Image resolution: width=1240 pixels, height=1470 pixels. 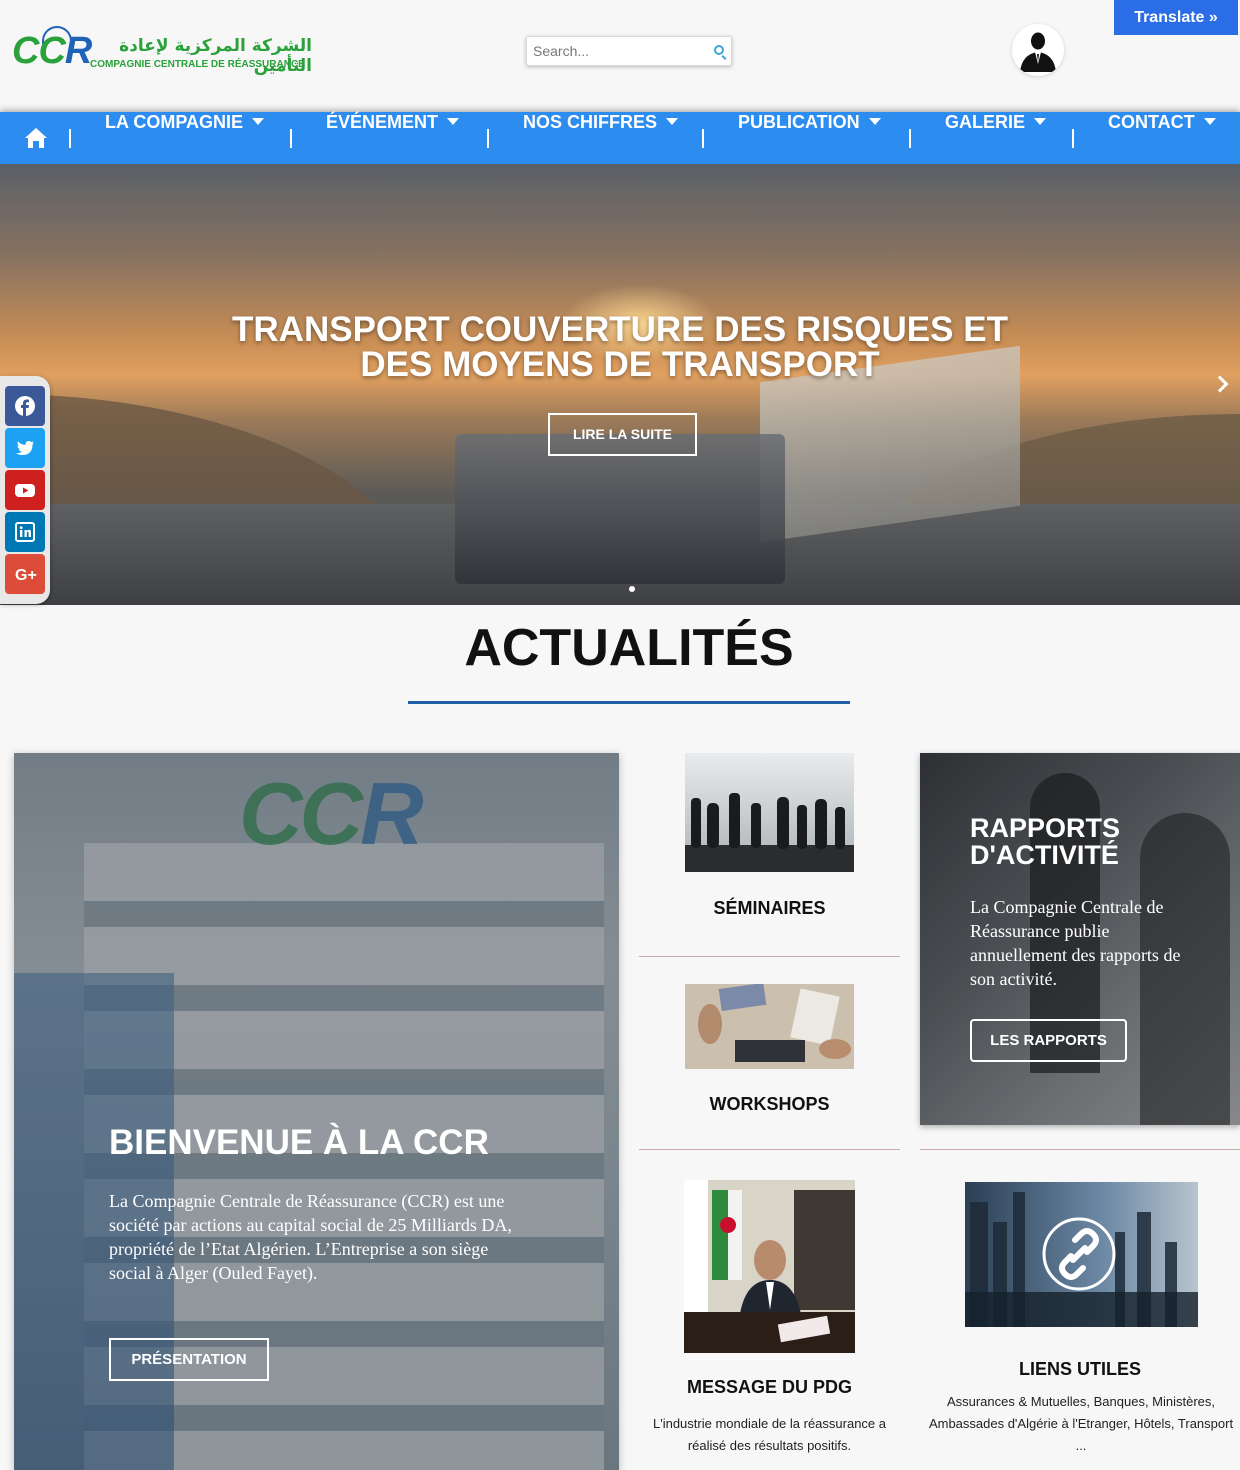 I want to click on google-plus-icon: G+, so click(x=26, y=575).